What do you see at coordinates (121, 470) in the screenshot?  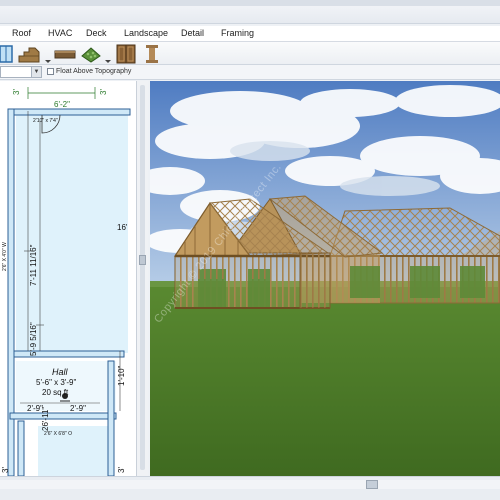 I see `dim-bottom-right: 3'` at bounding box center [121, 470].